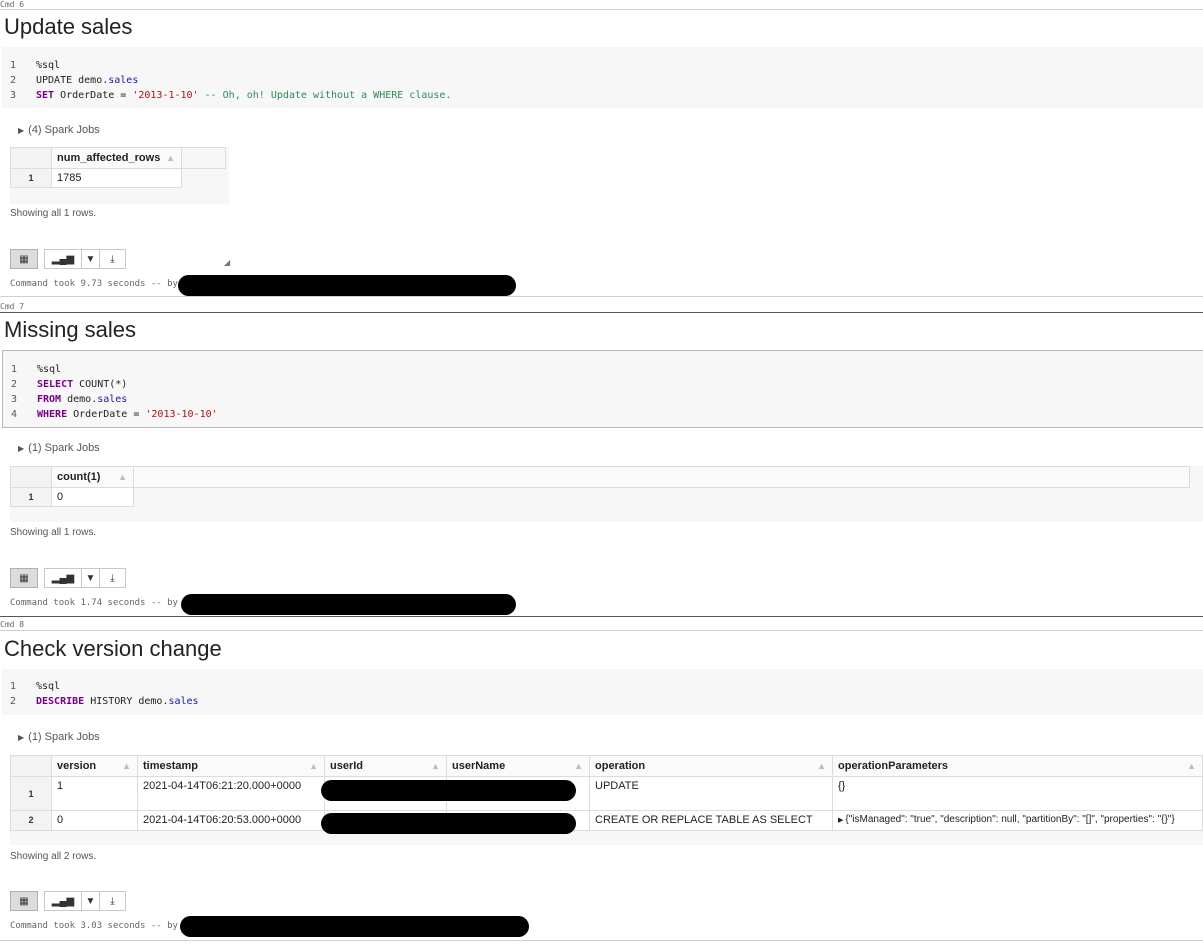  Describe the element at coordinates (711, 793) in the screenshot. I see `table-cell: UPDATE` at that location.